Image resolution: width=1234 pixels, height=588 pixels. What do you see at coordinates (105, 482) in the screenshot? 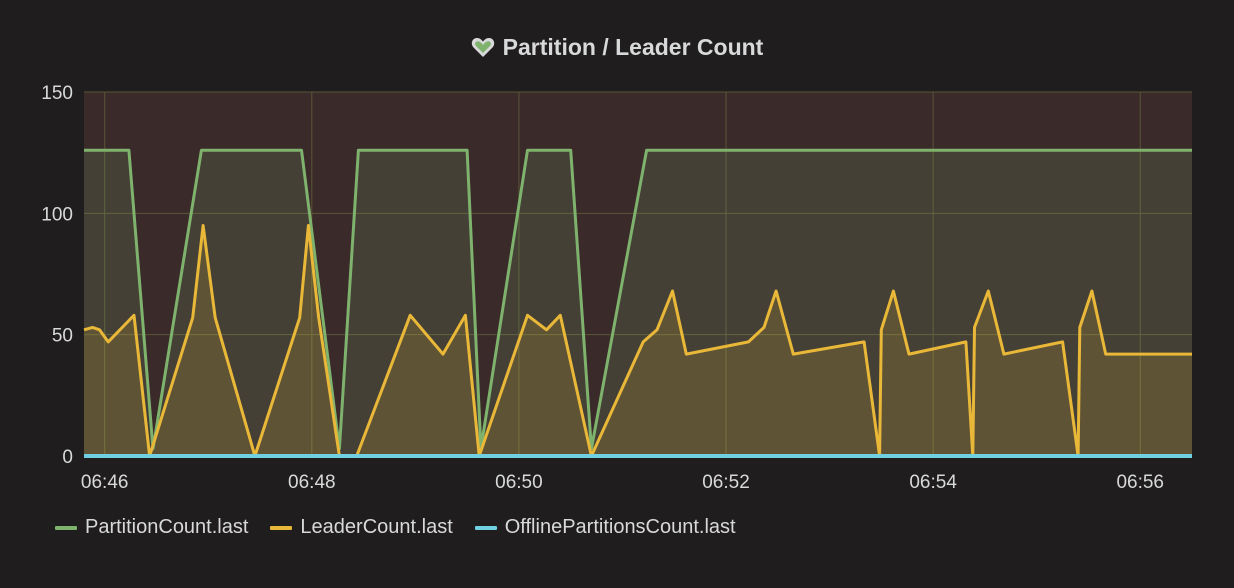
I see `x-tick-label-06-46: 06:46` at bounding box center [105, 482].